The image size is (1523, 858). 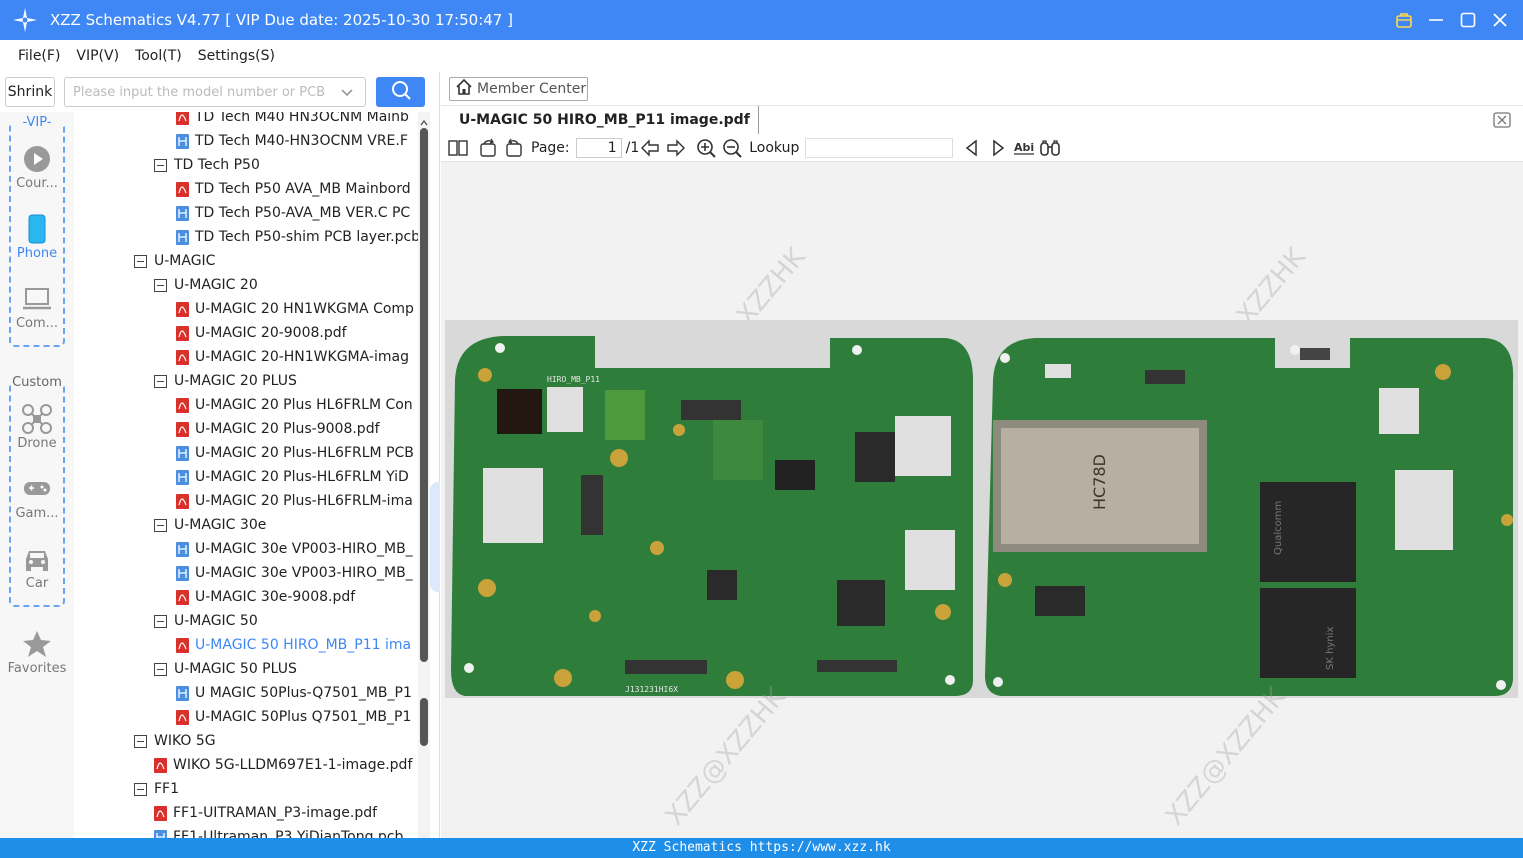 I want to click on vip-bag-icon, so click(x=1404, y=20).